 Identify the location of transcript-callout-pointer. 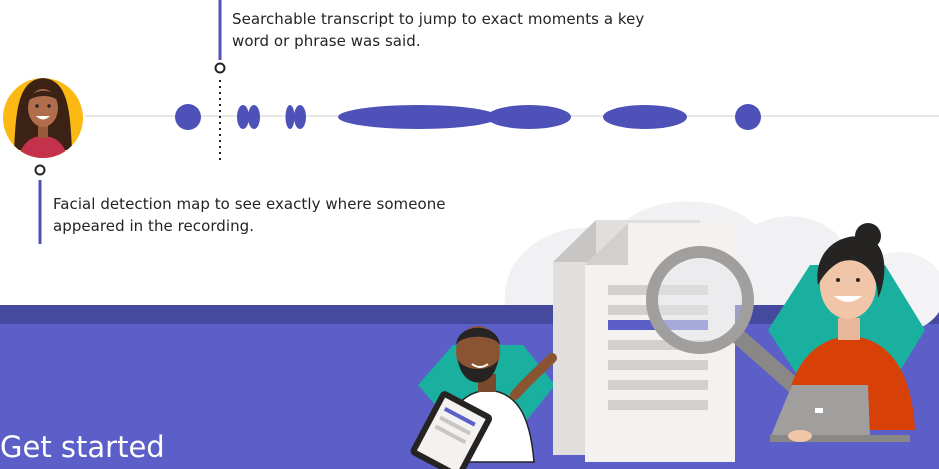
(220, 81).